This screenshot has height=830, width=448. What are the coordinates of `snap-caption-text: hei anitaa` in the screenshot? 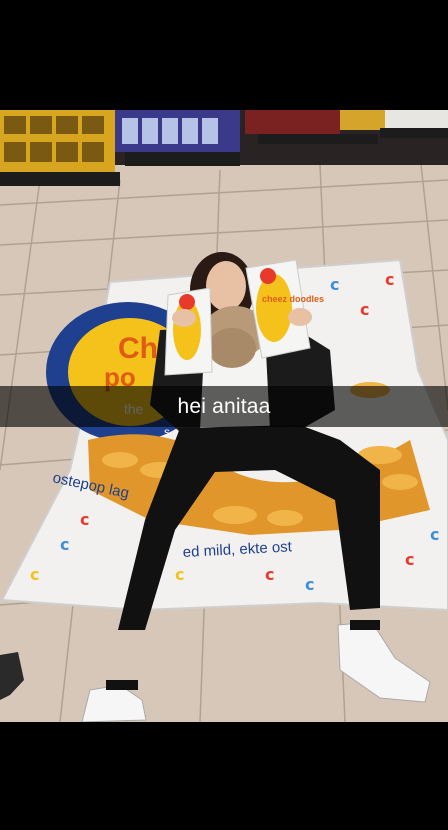 It's located at (224, 406).